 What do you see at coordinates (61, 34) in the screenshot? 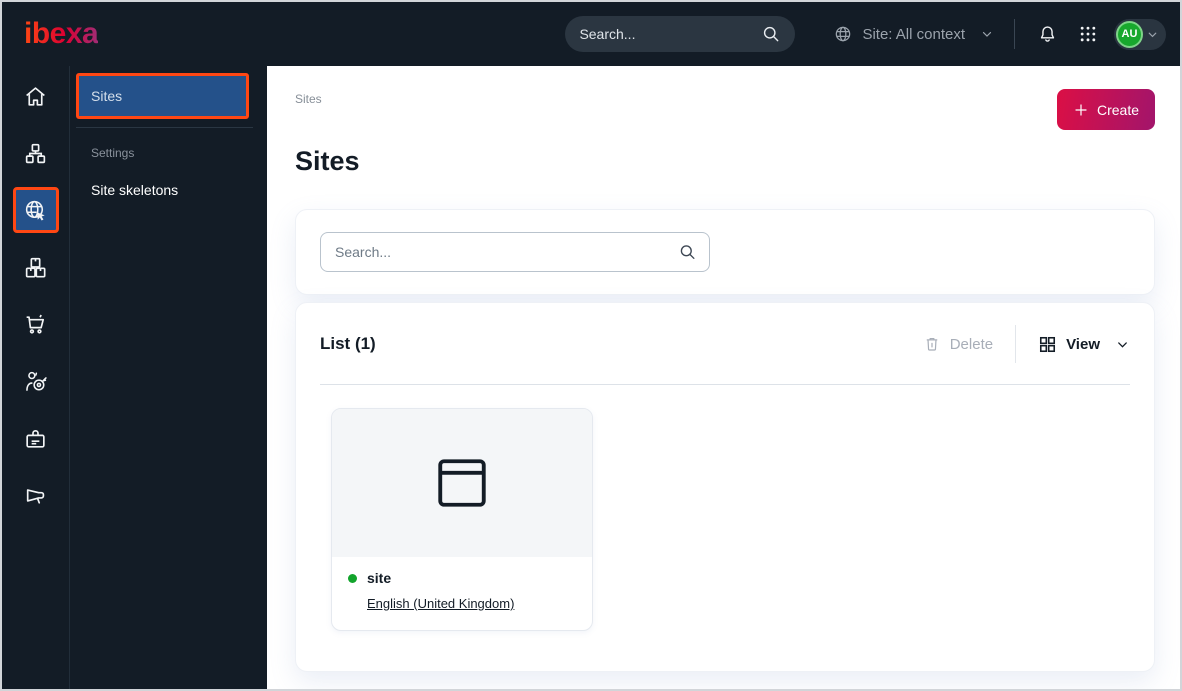
I see `ibexa-logo: ibexa` at bounding box center [61, 34].